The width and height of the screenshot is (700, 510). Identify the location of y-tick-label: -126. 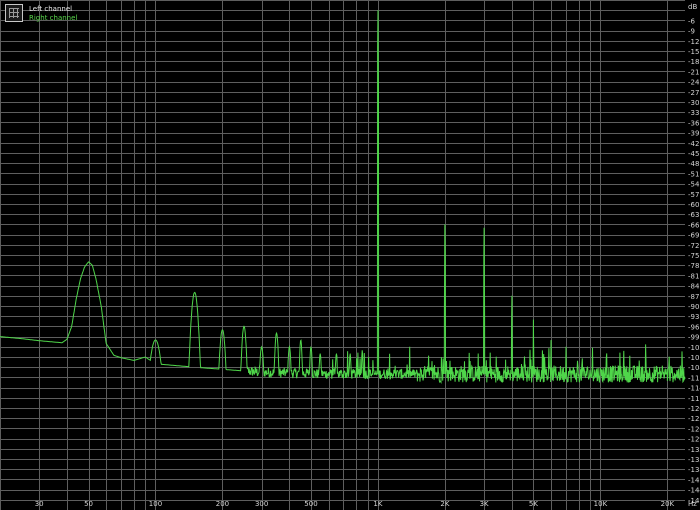
(694, 429).